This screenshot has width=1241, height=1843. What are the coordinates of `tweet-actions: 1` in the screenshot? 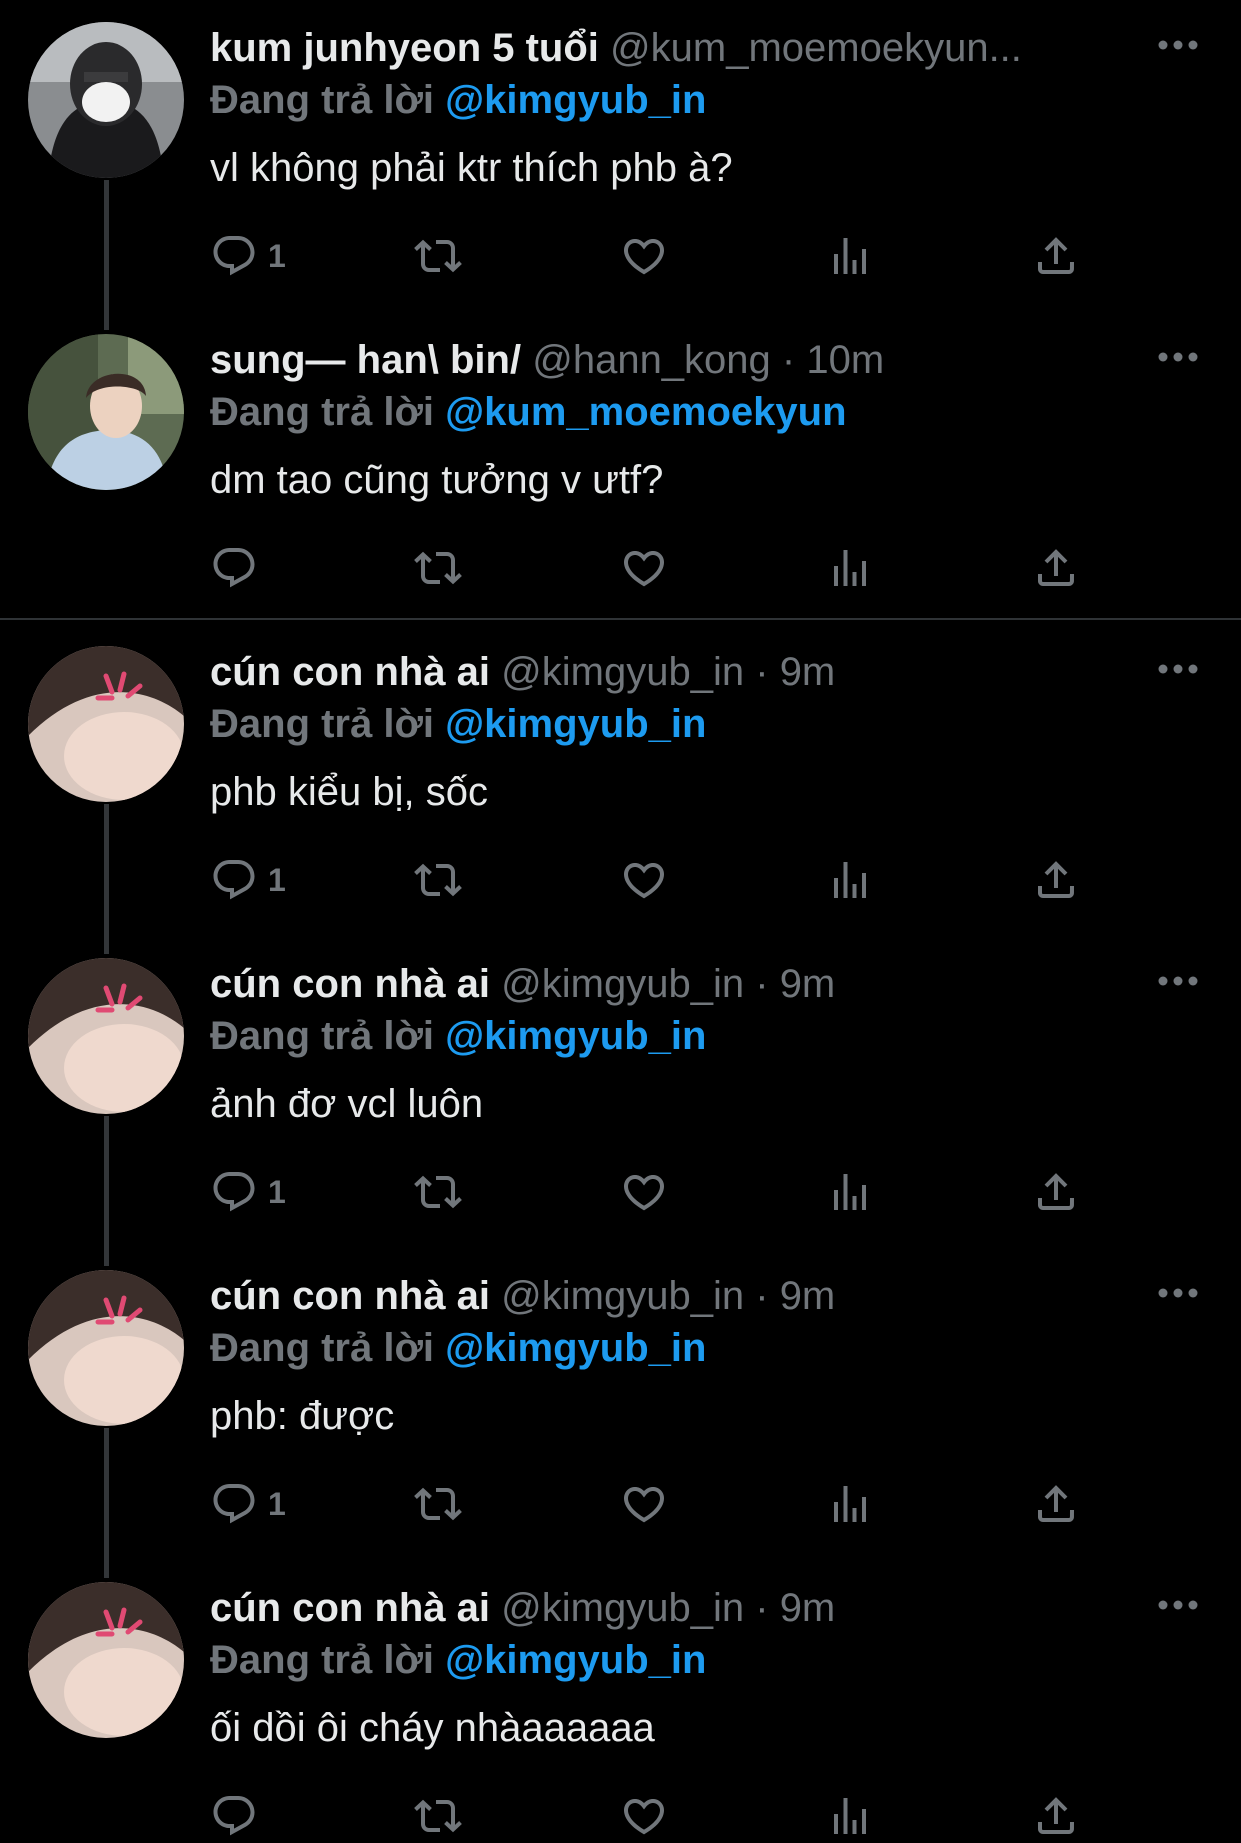 It's located at (660, 880).